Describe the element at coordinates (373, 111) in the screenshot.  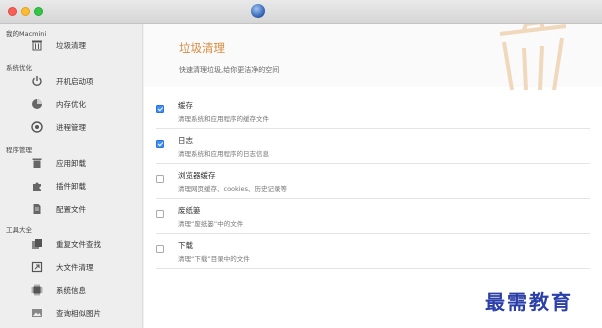
I see `option-cache: 缓存 清理系统和应用程序的缓存文件` at that location.